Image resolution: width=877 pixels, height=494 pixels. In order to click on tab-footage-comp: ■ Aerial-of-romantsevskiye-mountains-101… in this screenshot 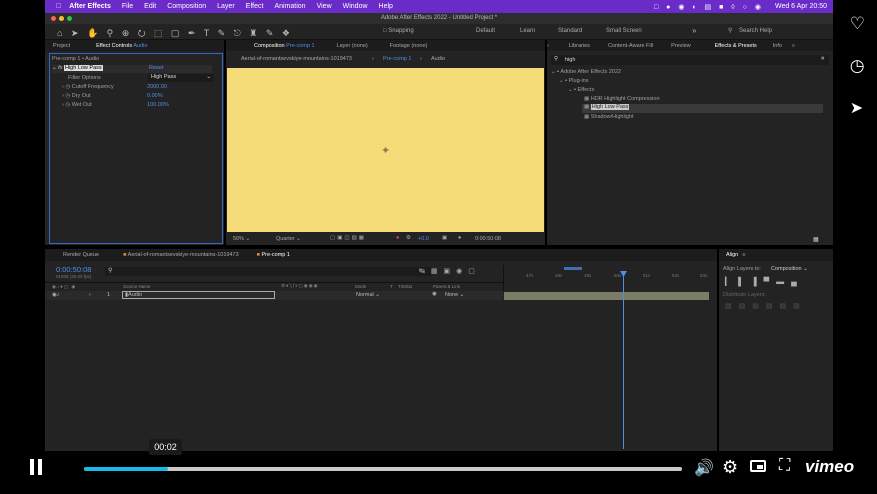, I will do `click(181, 255)`.